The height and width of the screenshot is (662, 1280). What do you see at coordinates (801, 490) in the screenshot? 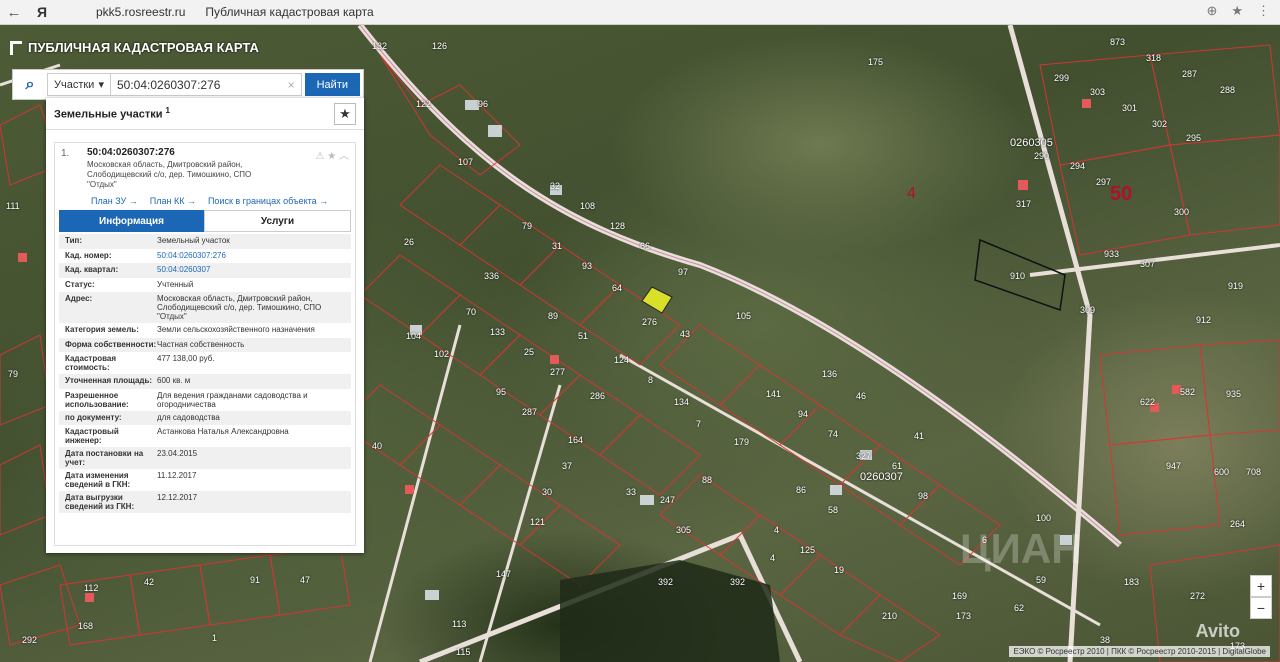
I see `parcel-label: 86` at bounding box center [801, 490].